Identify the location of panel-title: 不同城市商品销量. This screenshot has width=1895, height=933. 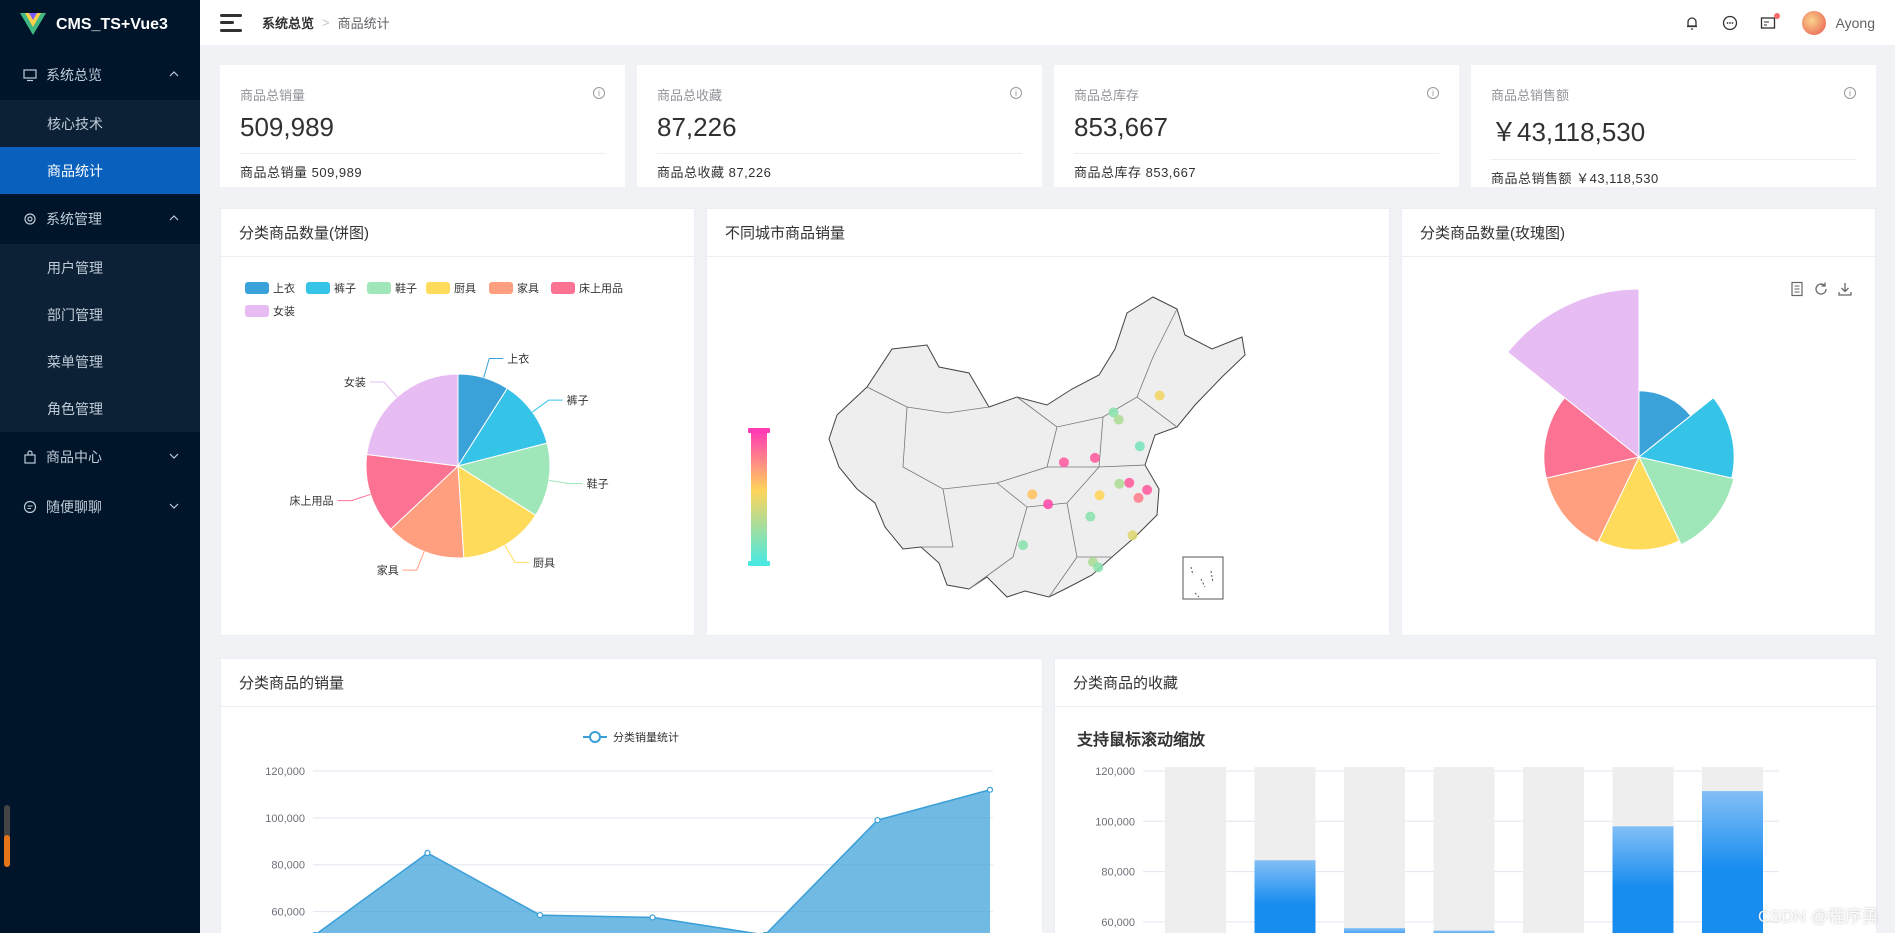
(1048, 233).